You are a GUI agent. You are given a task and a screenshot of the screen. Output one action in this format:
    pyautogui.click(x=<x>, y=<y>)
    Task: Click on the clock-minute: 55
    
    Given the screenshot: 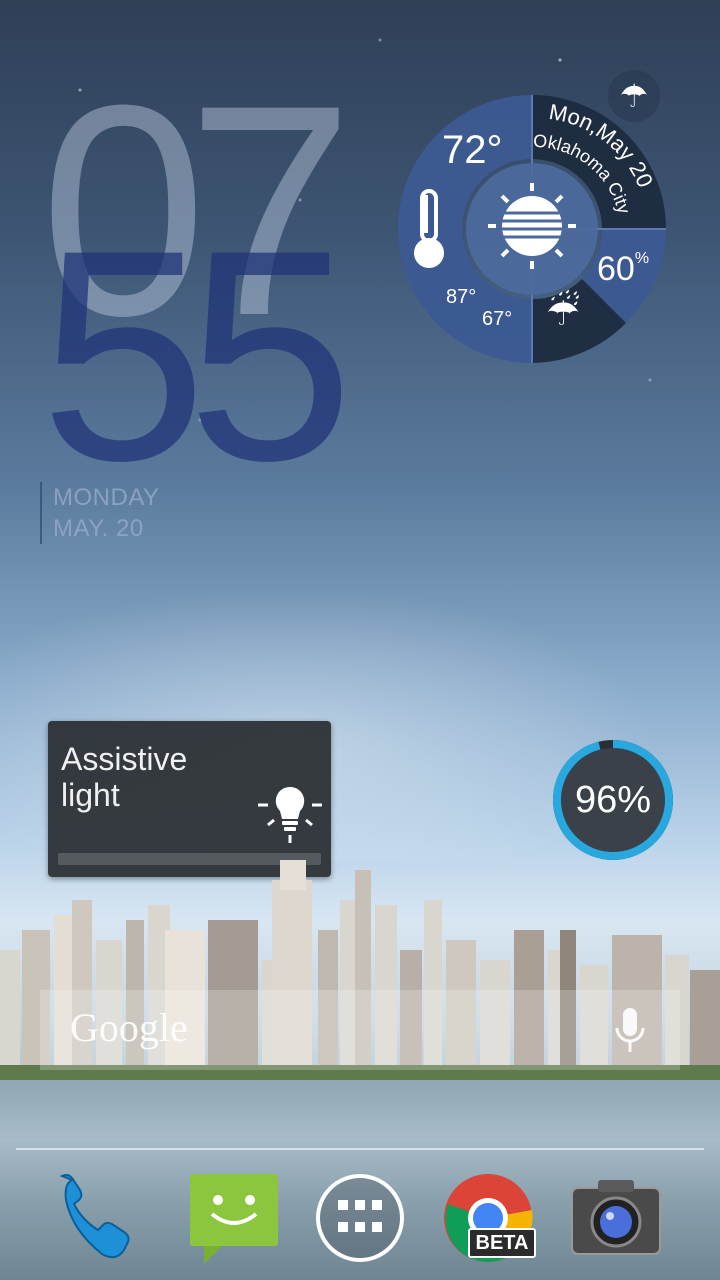 What is the action you would take?
    pyautogui.click(x=197, y=355)
    